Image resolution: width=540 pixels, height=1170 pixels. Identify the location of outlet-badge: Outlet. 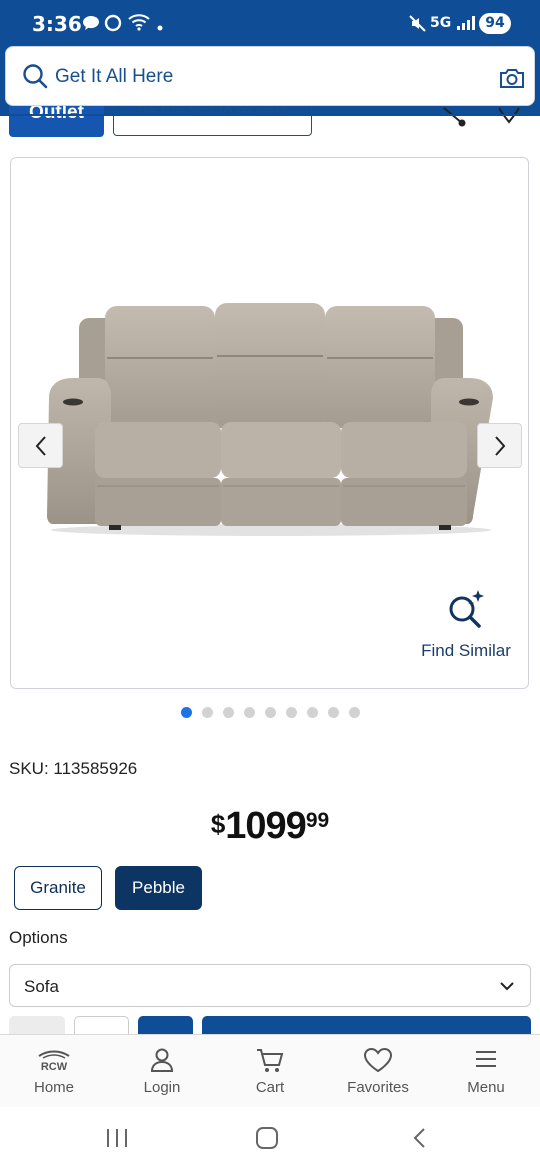
(56, 121).